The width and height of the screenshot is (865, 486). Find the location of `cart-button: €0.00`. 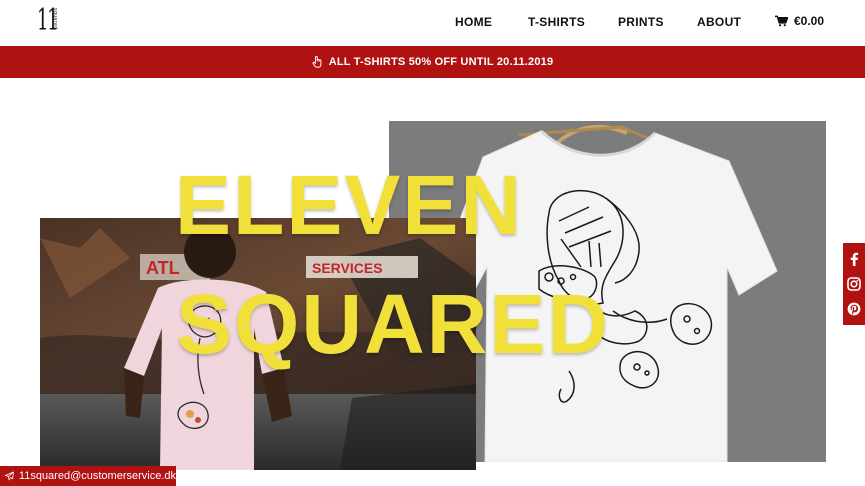

cart-button: €0.00 is located at coordinates (799, 21).